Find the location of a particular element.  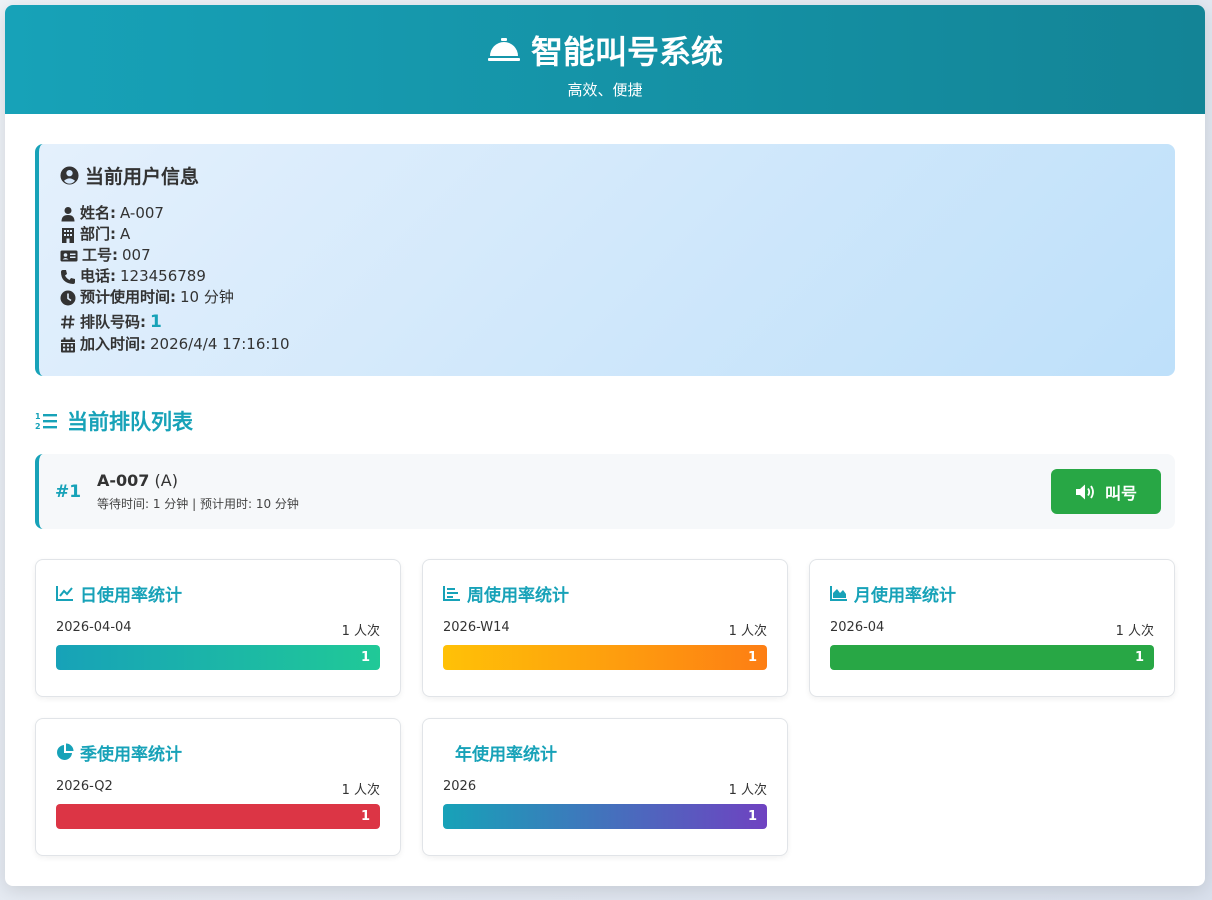

svg-text: 1 is located at coordinates (38, 416).